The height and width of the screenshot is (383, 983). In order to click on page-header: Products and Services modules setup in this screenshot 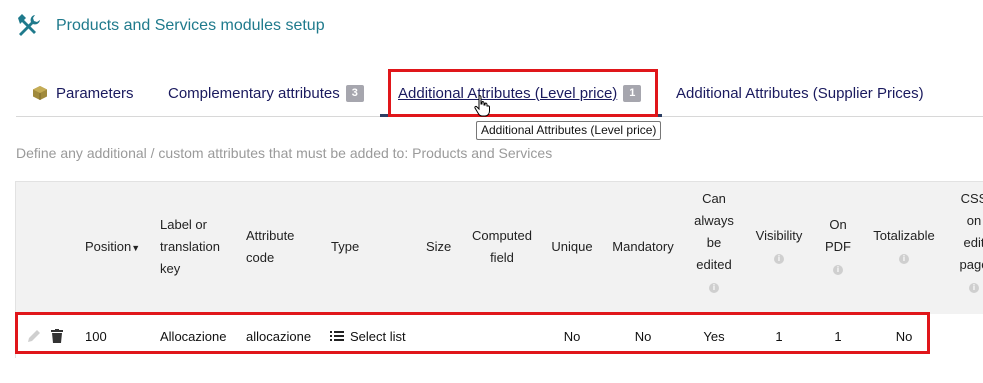, I will do `click(169, 26)`.